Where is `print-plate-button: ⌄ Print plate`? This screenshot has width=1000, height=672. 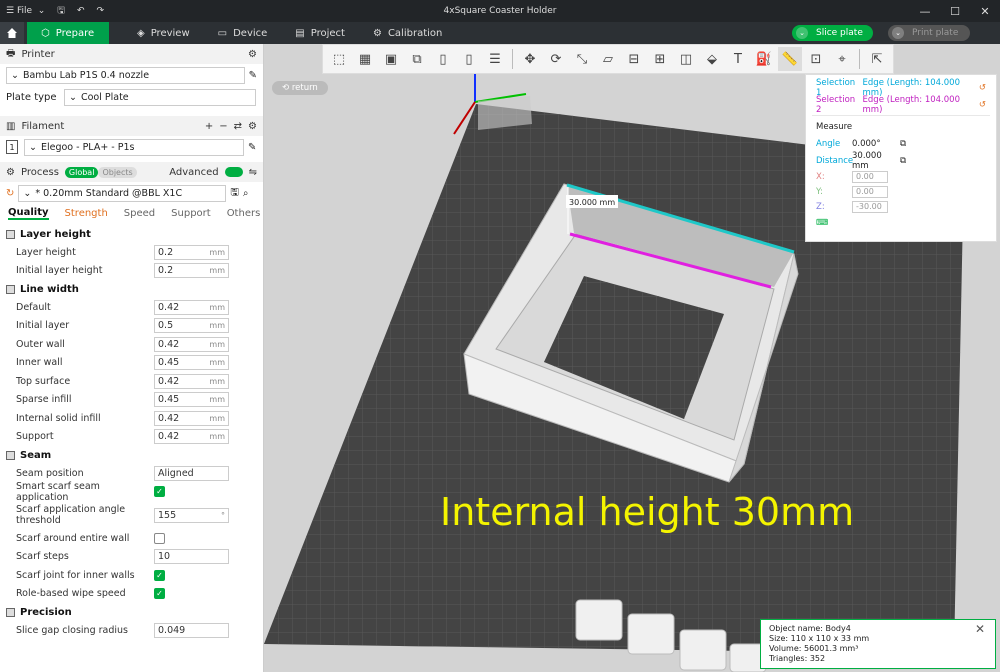 print-plate-button: ⌄ Print plate is located at coordinates (929, 33).